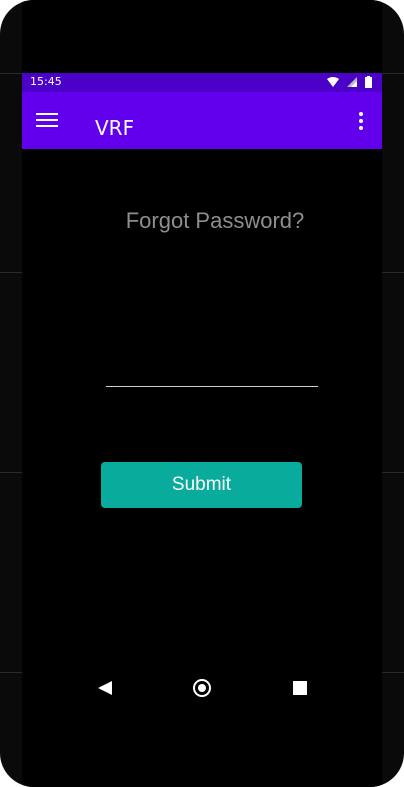 The width and height of the screenshot is (404, 787). I want to click on signal-icon, so click(352, 82).